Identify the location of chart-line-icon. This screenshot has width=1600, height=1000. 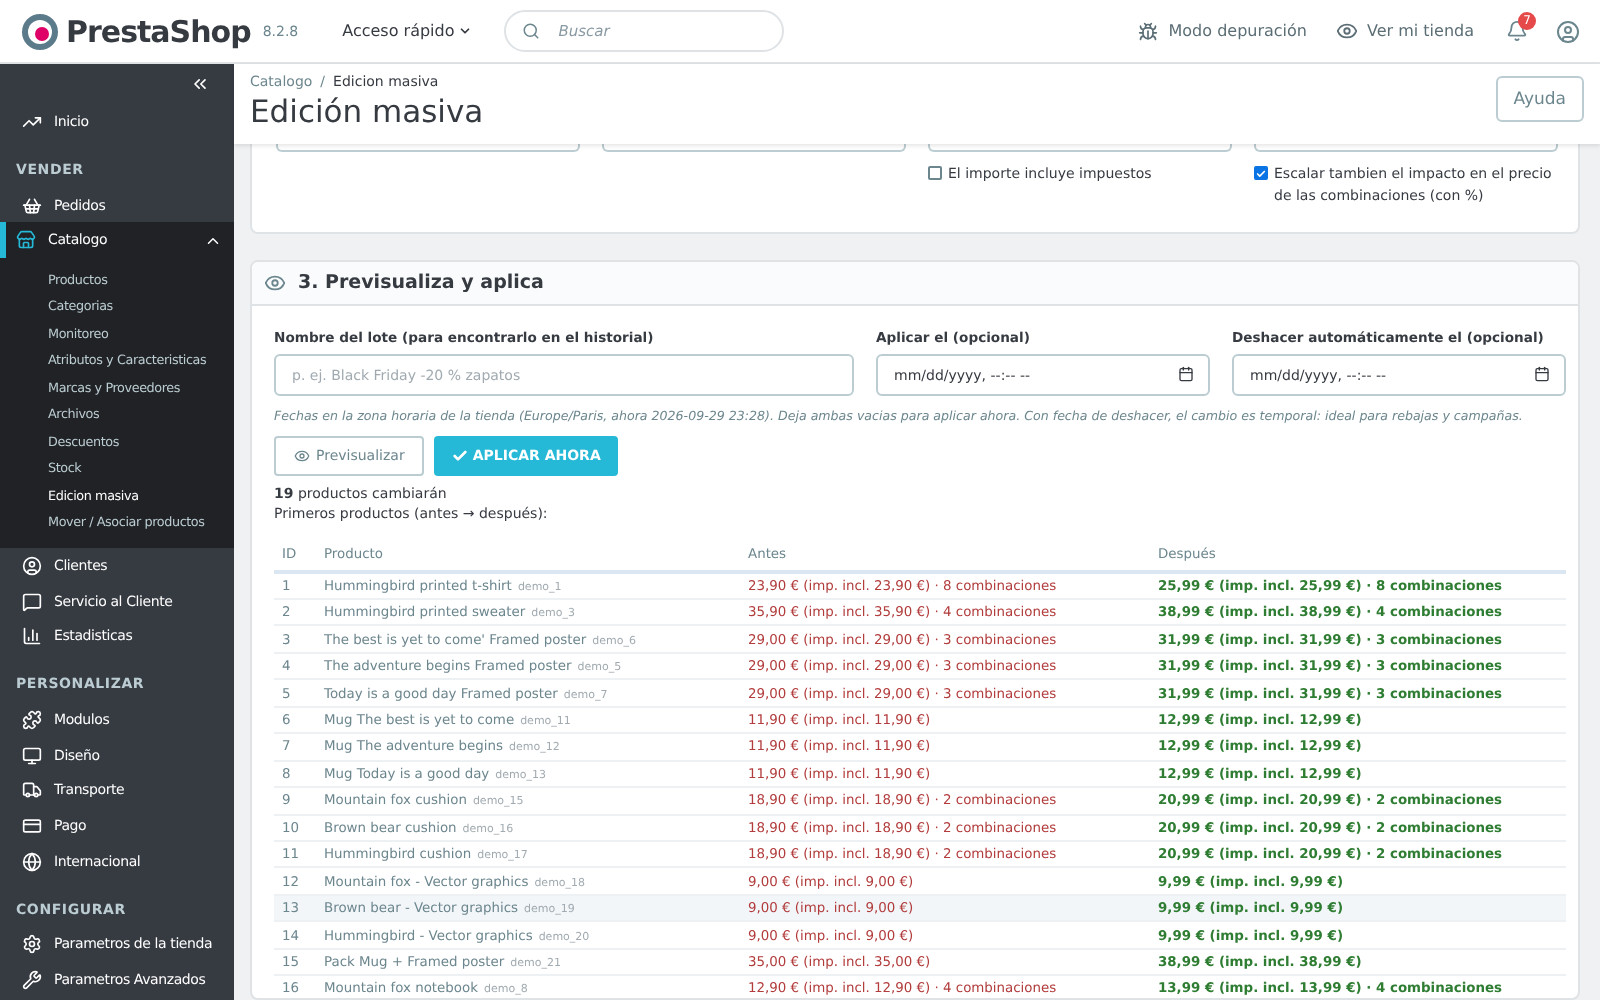
(32, 121).